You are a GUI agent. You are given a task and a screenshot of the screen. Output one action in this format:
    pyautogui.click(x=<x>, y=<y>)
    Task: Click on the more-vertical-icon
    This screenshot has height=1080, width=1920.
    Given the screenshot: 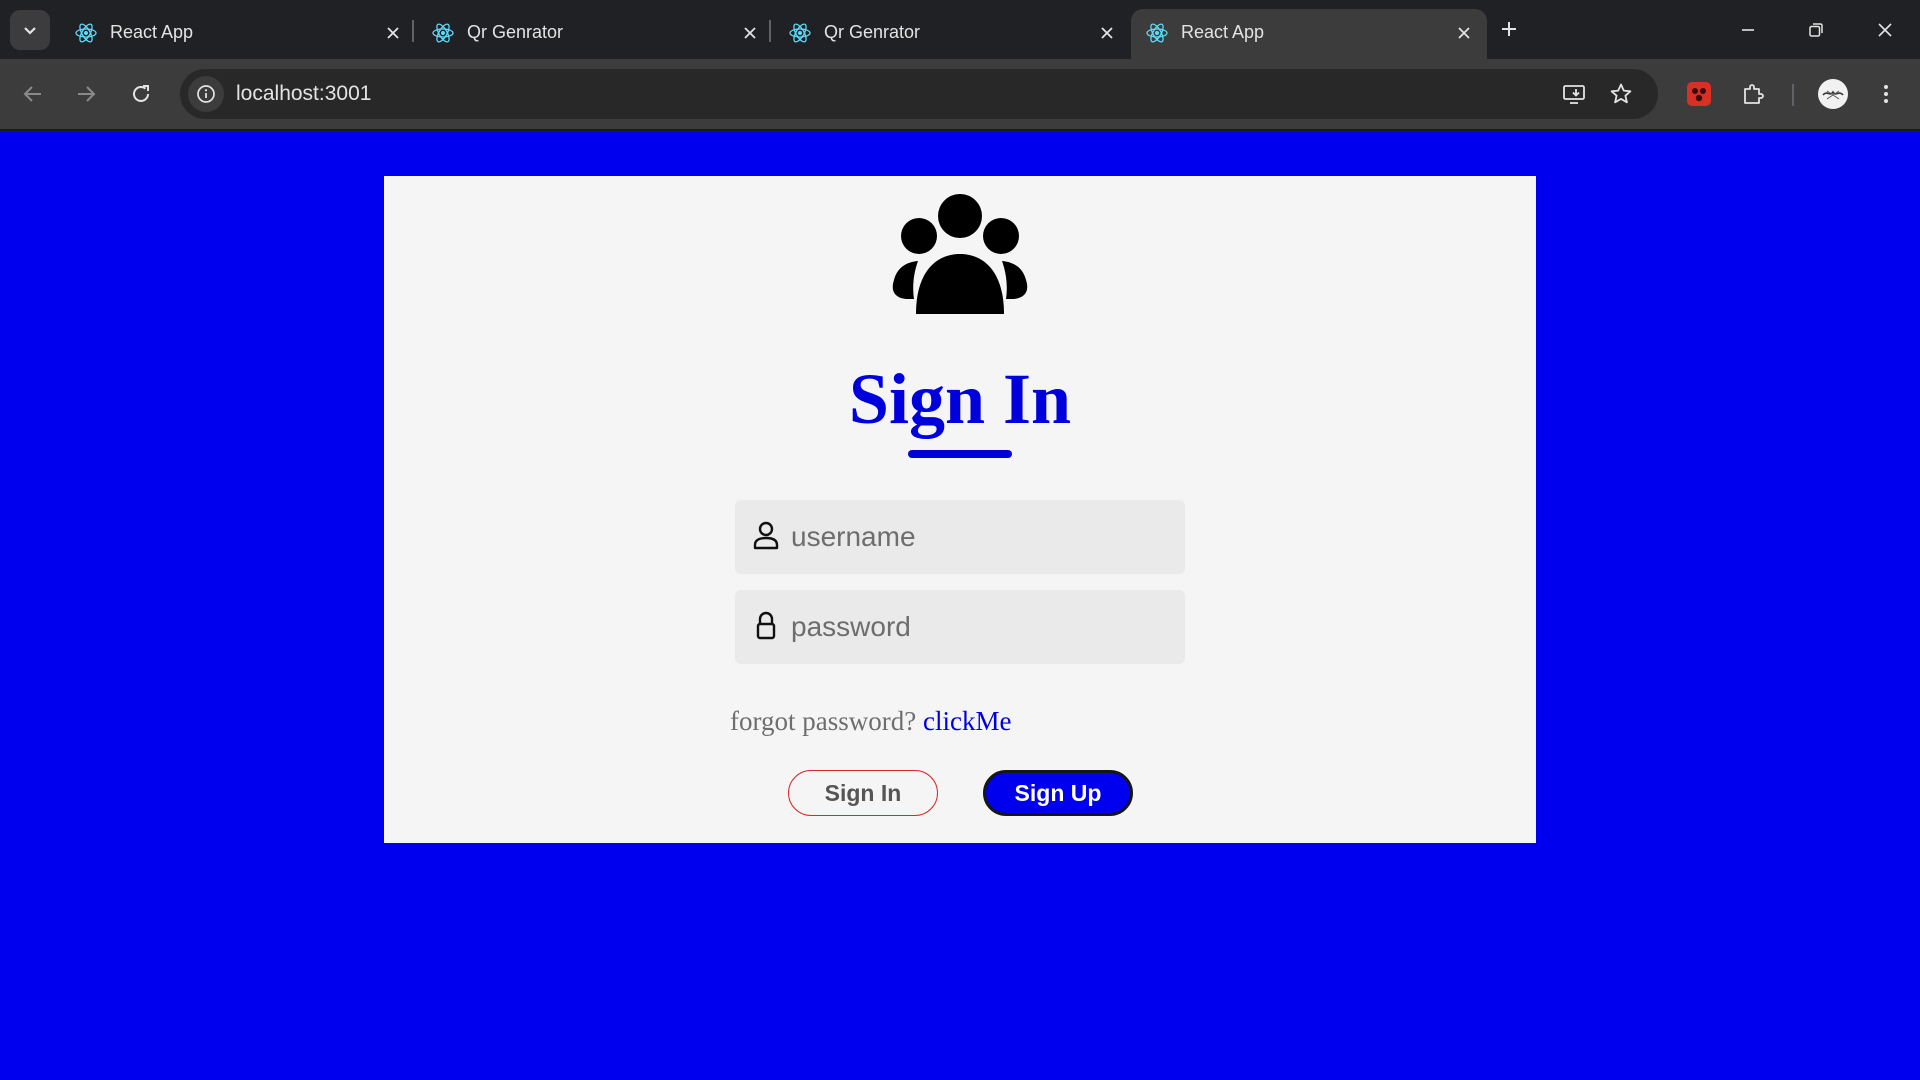 What is the action you would take?
    pyautogui.click(x=1886, y=94)
    